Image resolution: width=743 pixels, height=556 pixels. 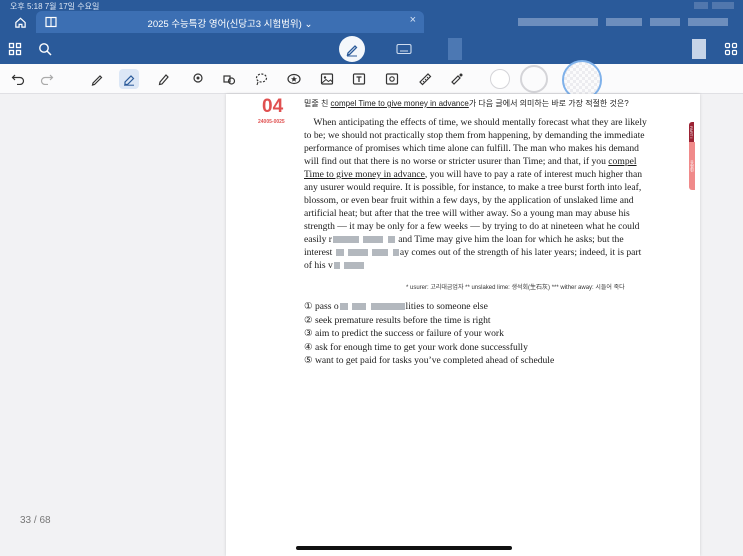 I want to click on keyboard-icon, so click(x=404, y=49).